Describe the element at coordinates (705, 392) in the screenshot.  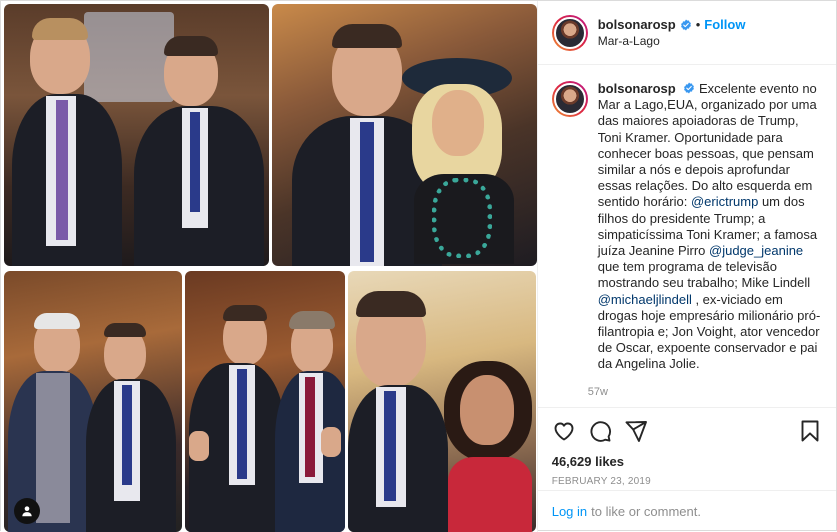
I see `caption-time-ago: 57w` at that location.